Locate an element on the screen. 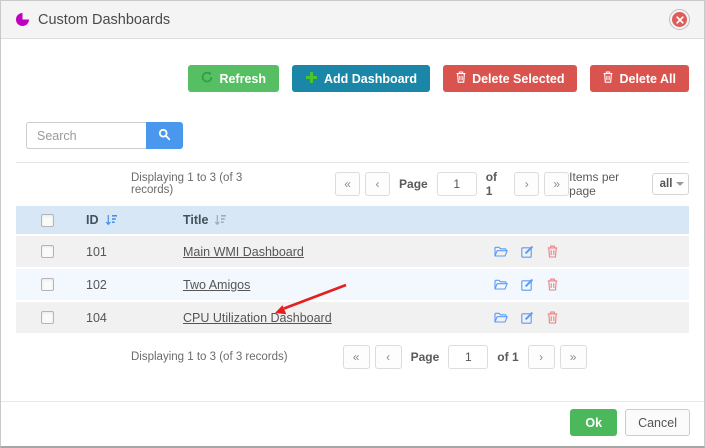 Image resolution: width=705 pixels, height=448 pixels. refresh-icon is located at coordinates (207, 78).